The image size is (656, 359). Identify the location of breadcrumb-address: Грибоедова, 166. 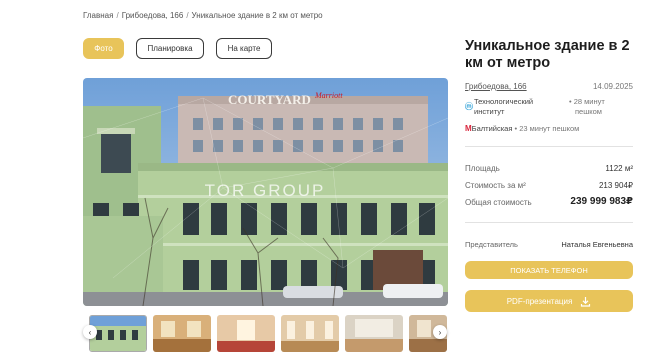
(153, 15).